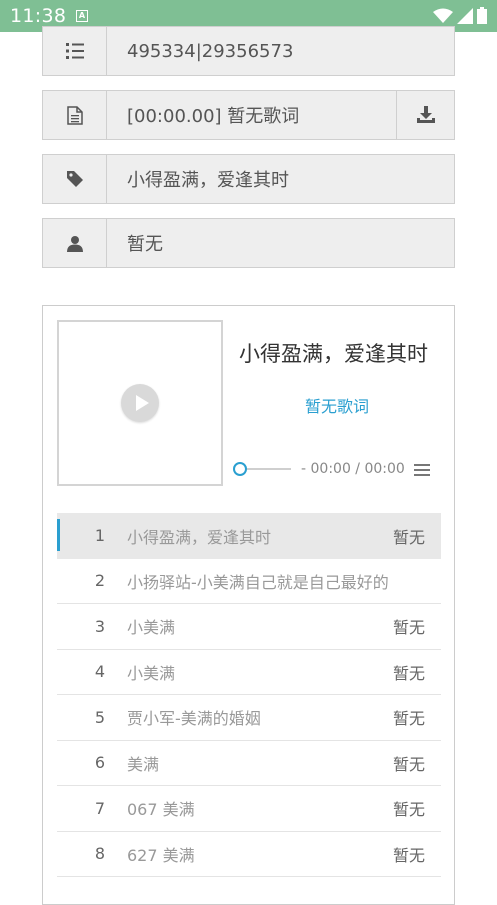  I want to click on user-icon, so click(75, 243).